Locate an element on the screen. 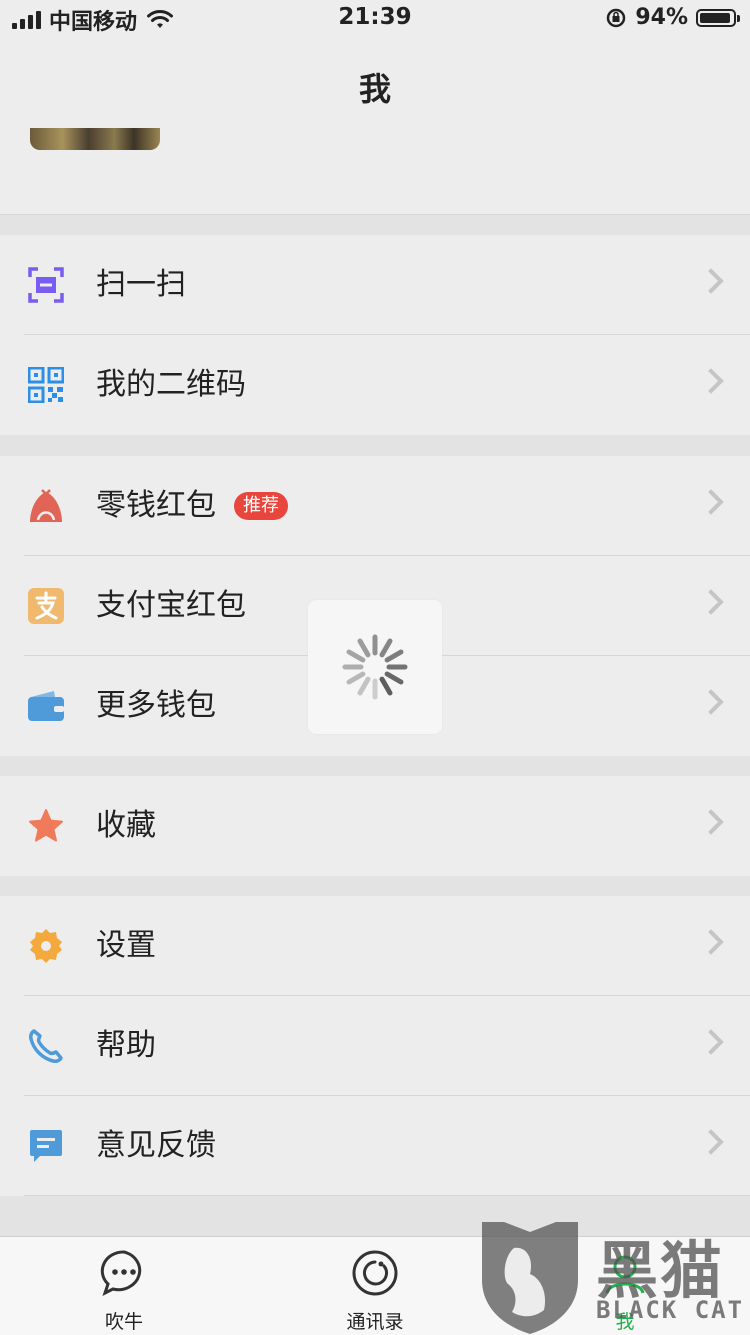  status-bar: 中国移动 21:39 94% is located at coordinates (375, 20).